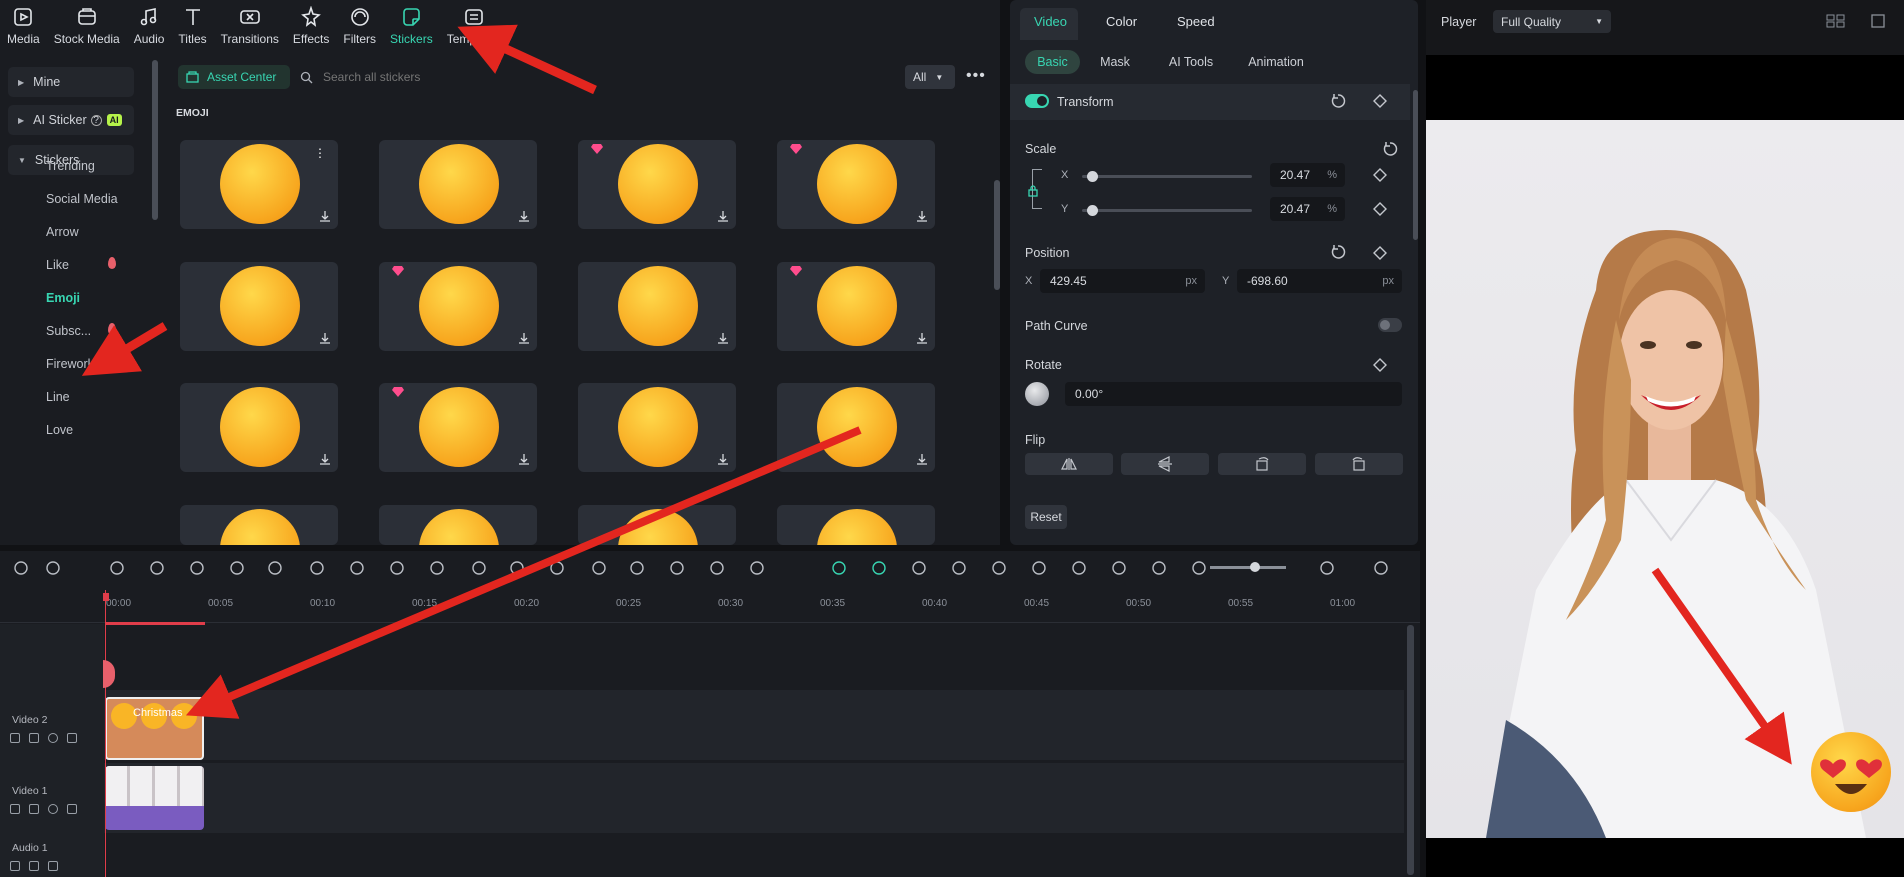 The width and height of the screenshot is (1904, 877). Describe the element at coordinates (357, 568) in the screenshot. I see `crop-icon` at that location.